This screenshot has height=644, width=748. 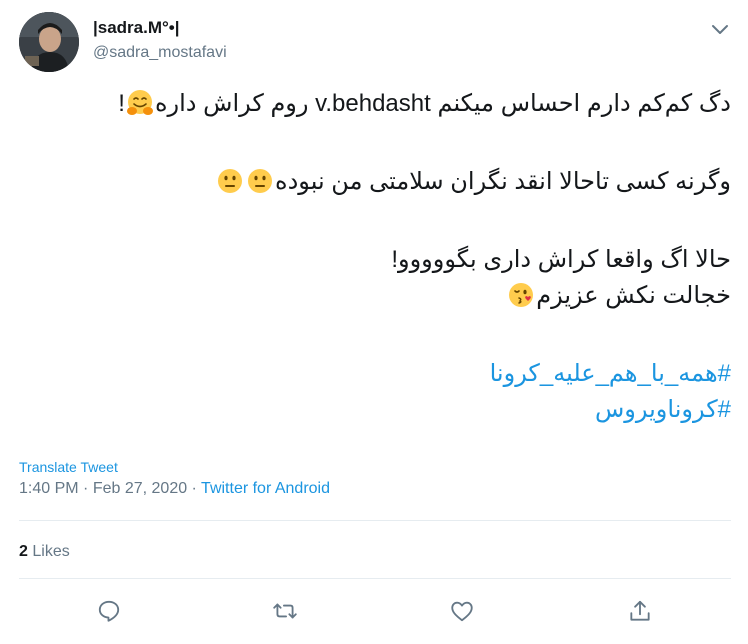 I want to click on share-icon, so click(x=640, y=611).